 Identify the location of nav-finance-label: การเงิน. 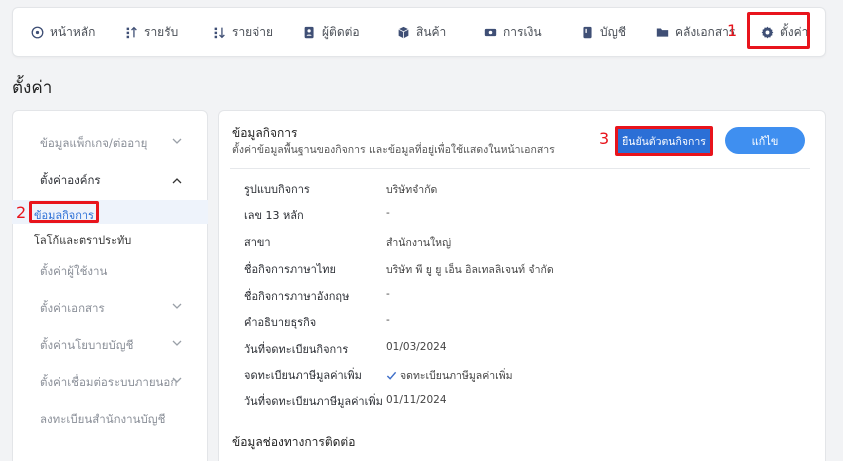
(522, 31).